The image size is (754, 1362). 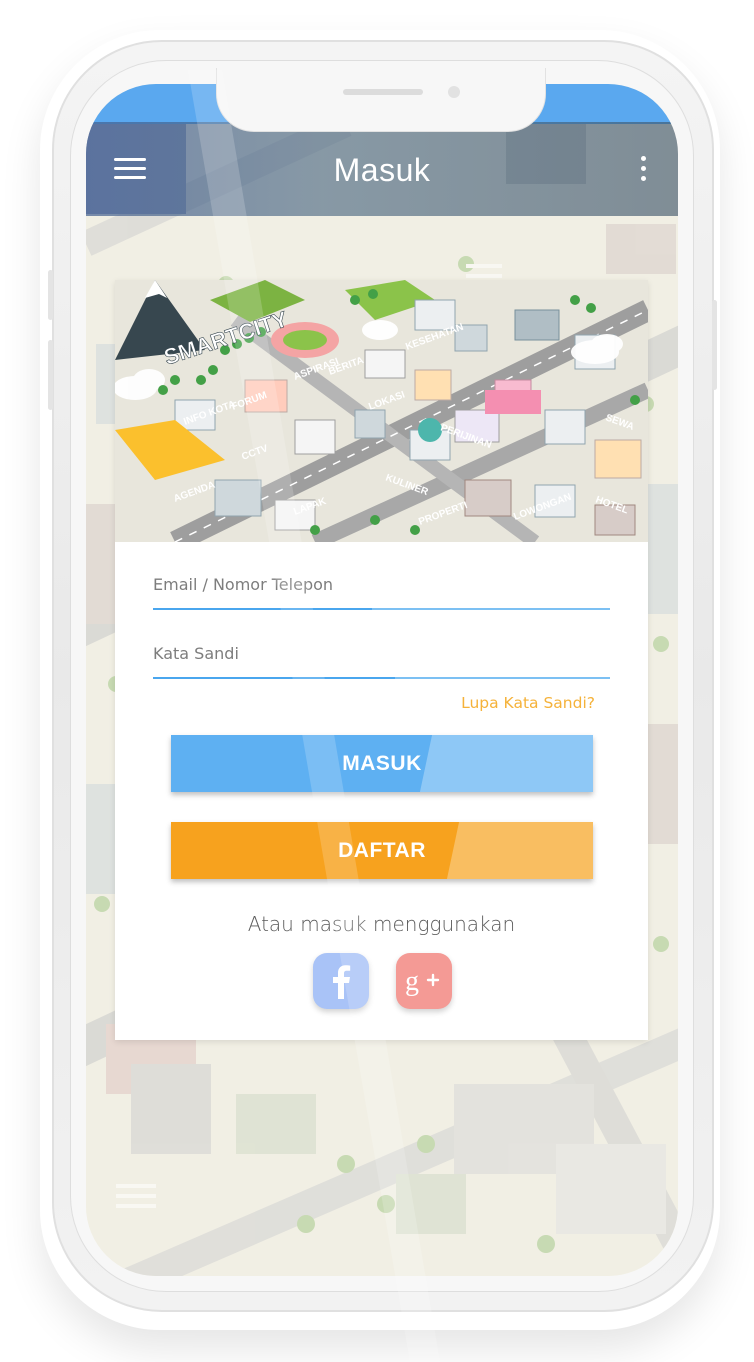 What do you see at coordinates (263, 609) in the screenshot?
I see `email-underline-focus` at bounding box center [263, 609].